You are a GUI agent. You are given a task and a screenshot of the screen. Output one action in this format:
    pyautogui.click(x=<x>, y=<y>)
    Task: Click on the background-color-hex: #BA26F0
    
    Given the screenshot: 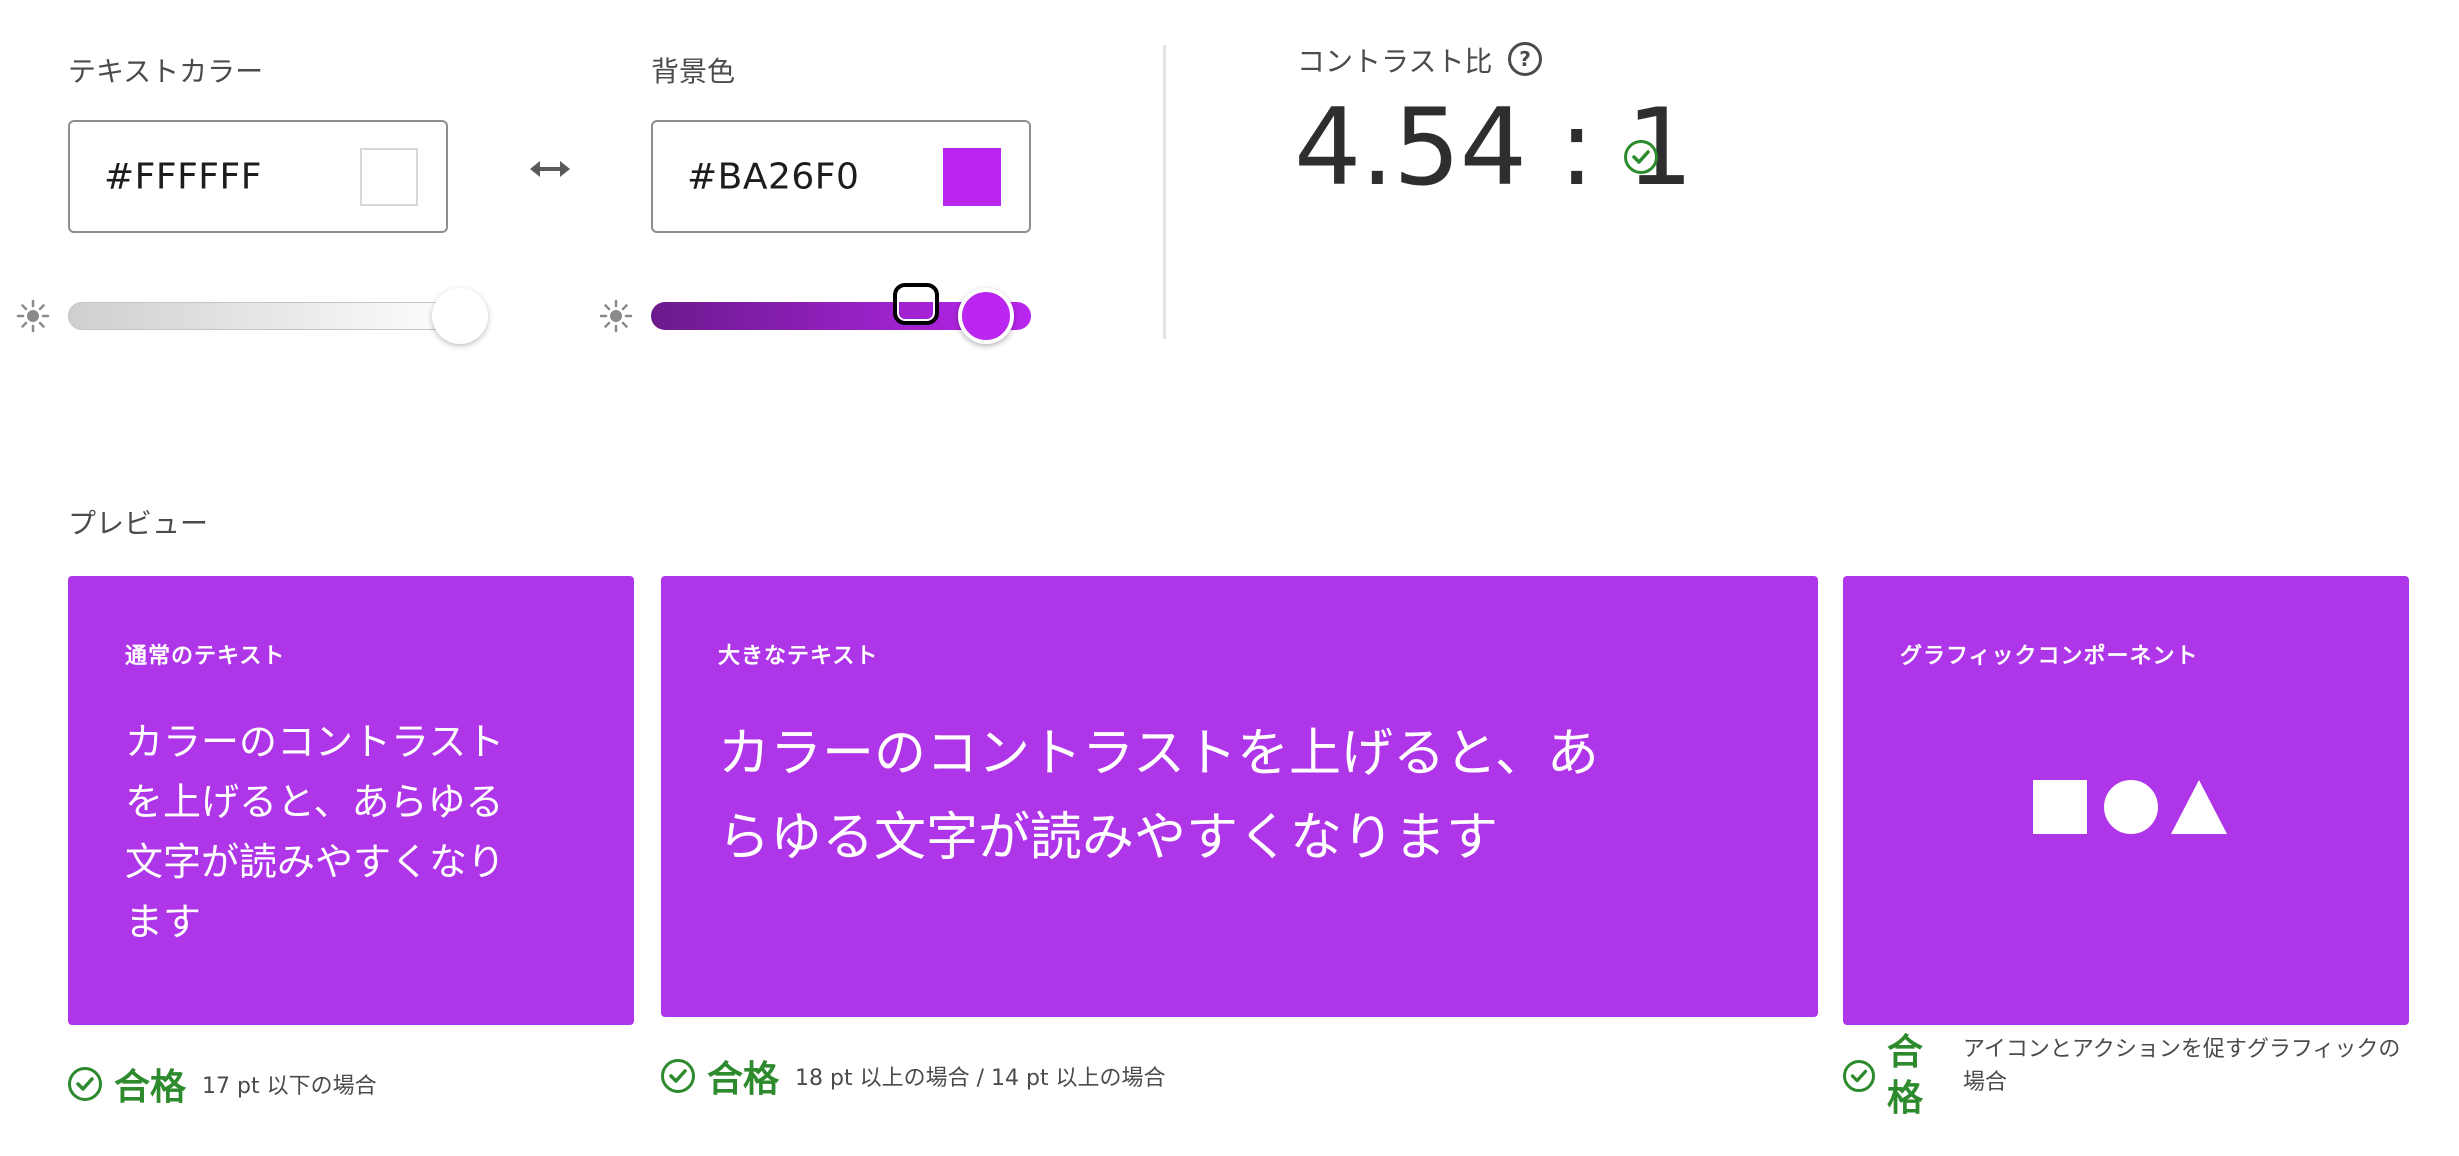 What is the action you would take?
    pyautogui.click(x=773, y=176)
    